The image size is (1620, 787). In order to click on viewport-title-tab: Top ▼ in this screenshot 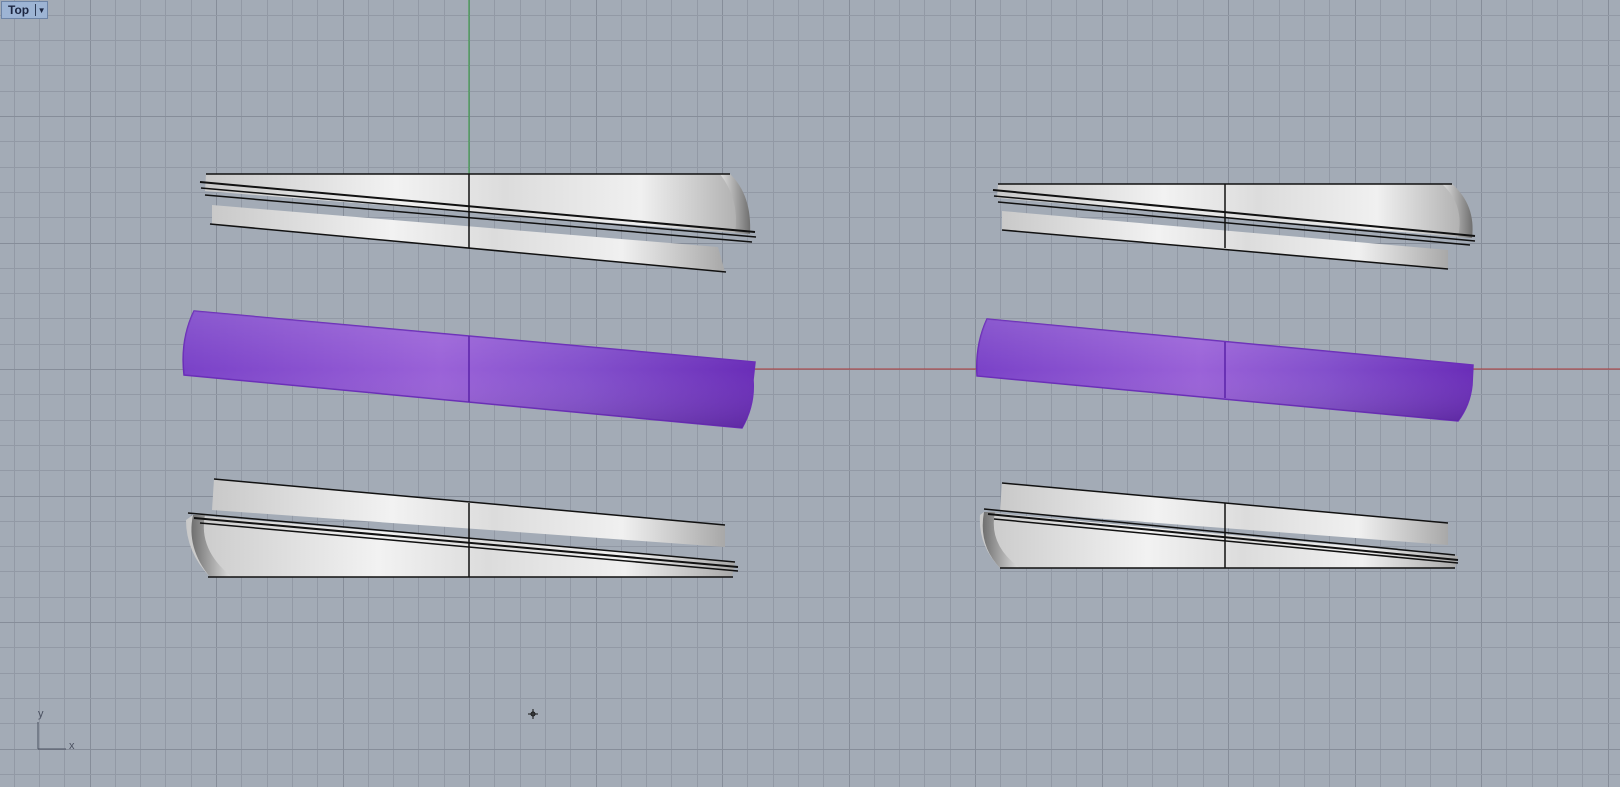, I will do `click(25, 10)`.